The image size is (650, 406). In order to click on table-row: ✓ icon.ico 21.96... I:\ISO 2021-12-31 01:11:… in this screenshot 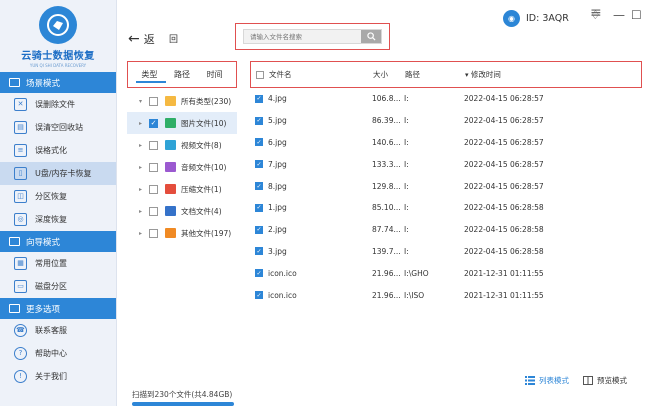, I will do `click(446, 295)`.